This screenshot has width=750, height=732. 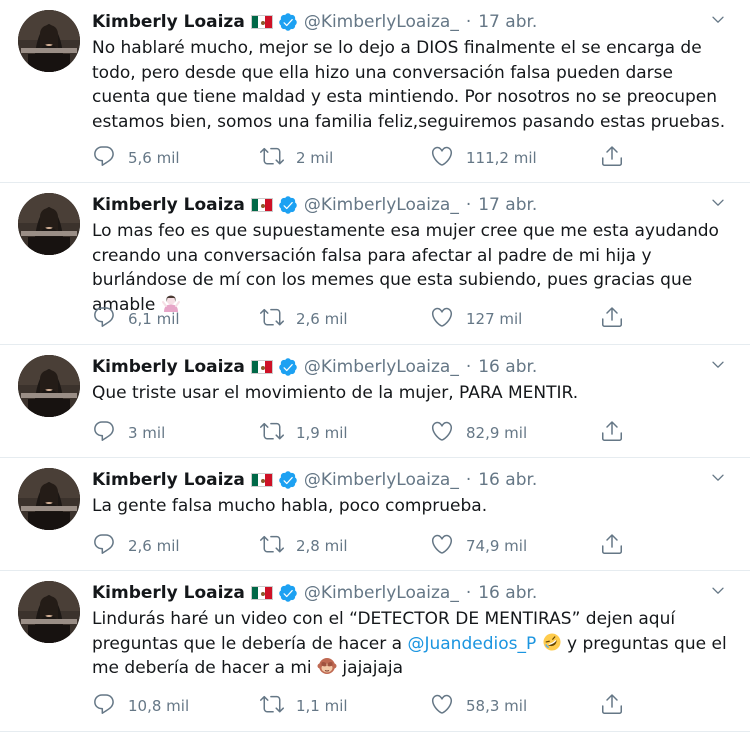 I want to click on mention-link: @Juandedios_P, so click(x=471, y=644).